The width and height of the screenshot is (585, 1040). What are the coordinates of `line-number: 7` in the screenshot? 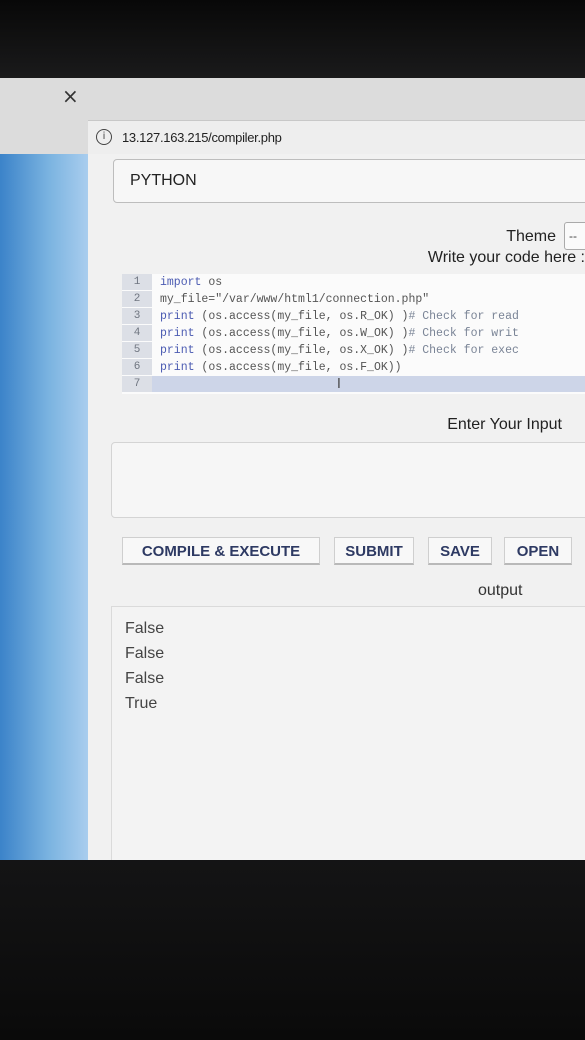 It's located at (137, 384).